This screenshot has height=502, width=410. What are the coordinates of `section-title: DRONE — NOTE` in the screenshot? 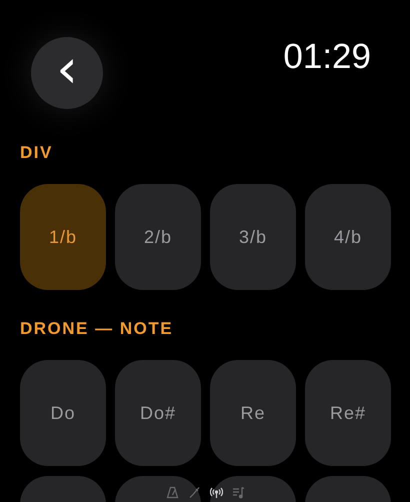 It's located at (97, 329).